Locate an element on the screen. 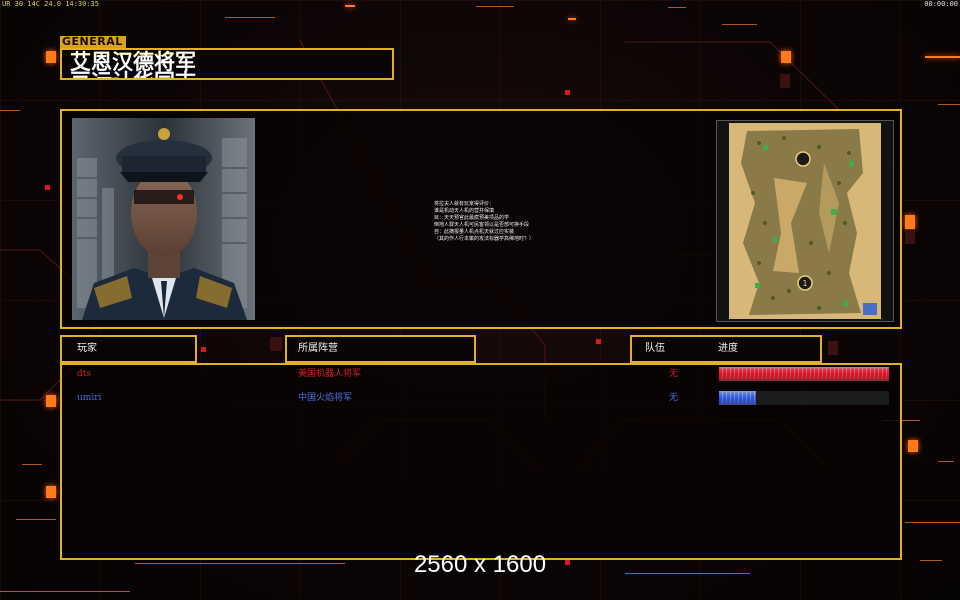  header-team-progress: 队伍 进度 is located at coordinates (726, 349).